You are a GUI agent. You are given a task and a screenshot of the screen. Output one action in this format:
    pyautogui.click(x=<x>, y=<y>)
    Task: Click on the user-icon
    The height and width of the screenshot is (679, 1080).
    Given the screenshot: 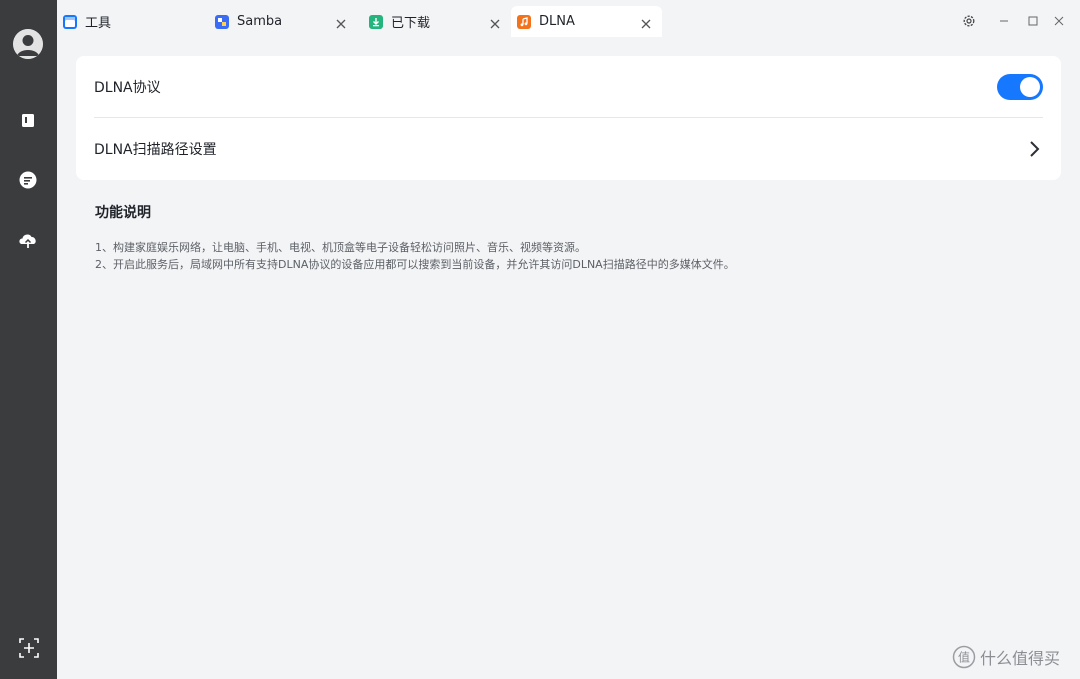 What is the action you would take?
    pyautogui.click(x=28, y=44)
    